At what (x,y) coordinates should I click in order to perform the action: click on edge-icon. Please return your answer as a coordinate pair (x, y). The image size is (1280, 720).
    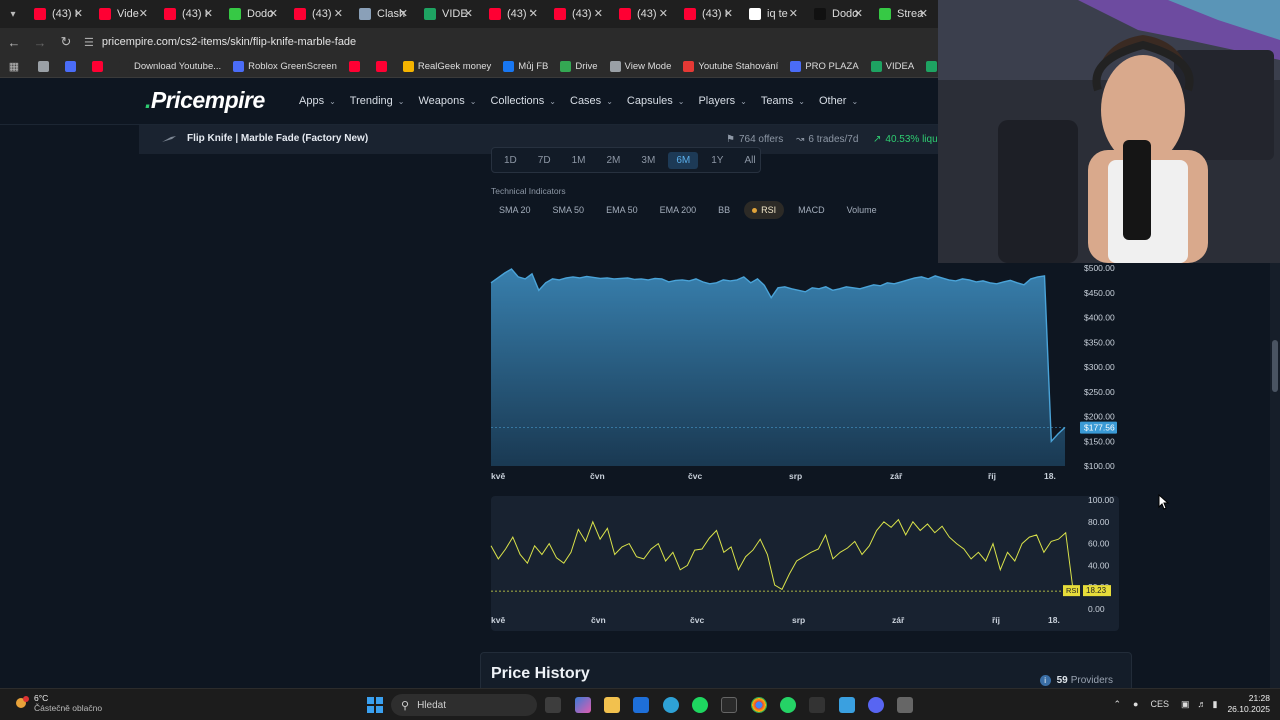
    Looking at the image, I should click on (671, 705).